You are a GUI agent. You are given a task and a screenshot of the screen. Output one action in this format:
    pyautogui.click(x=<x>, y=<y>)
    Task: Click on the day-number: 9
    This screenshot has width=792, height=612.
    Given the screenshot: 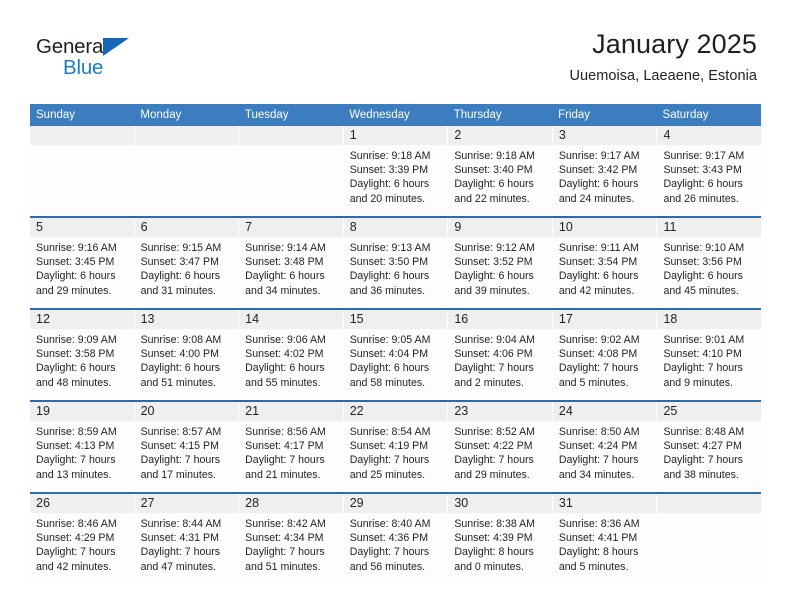 What is the action you would take?
    pyautogui.click(x=500, y=227)
    